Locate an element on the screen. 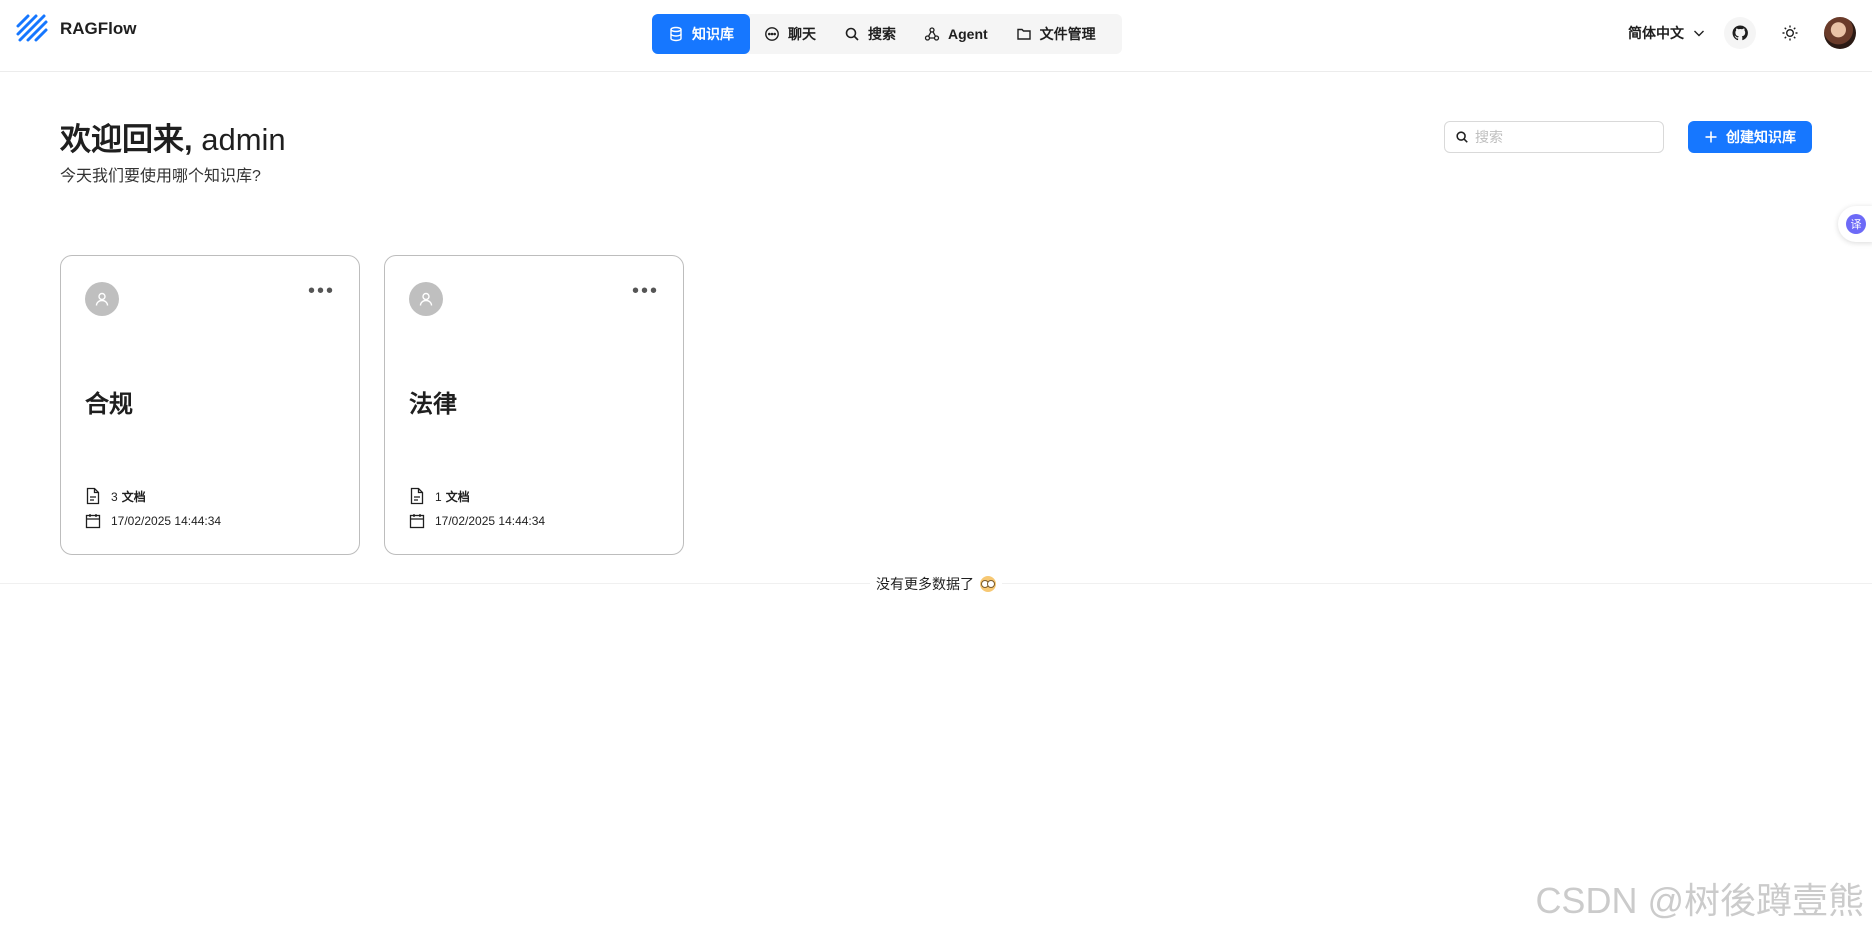 This screenshot has width=1872, height=928. doc-count-row: 1 文档 is located at coordinates (477, 496).